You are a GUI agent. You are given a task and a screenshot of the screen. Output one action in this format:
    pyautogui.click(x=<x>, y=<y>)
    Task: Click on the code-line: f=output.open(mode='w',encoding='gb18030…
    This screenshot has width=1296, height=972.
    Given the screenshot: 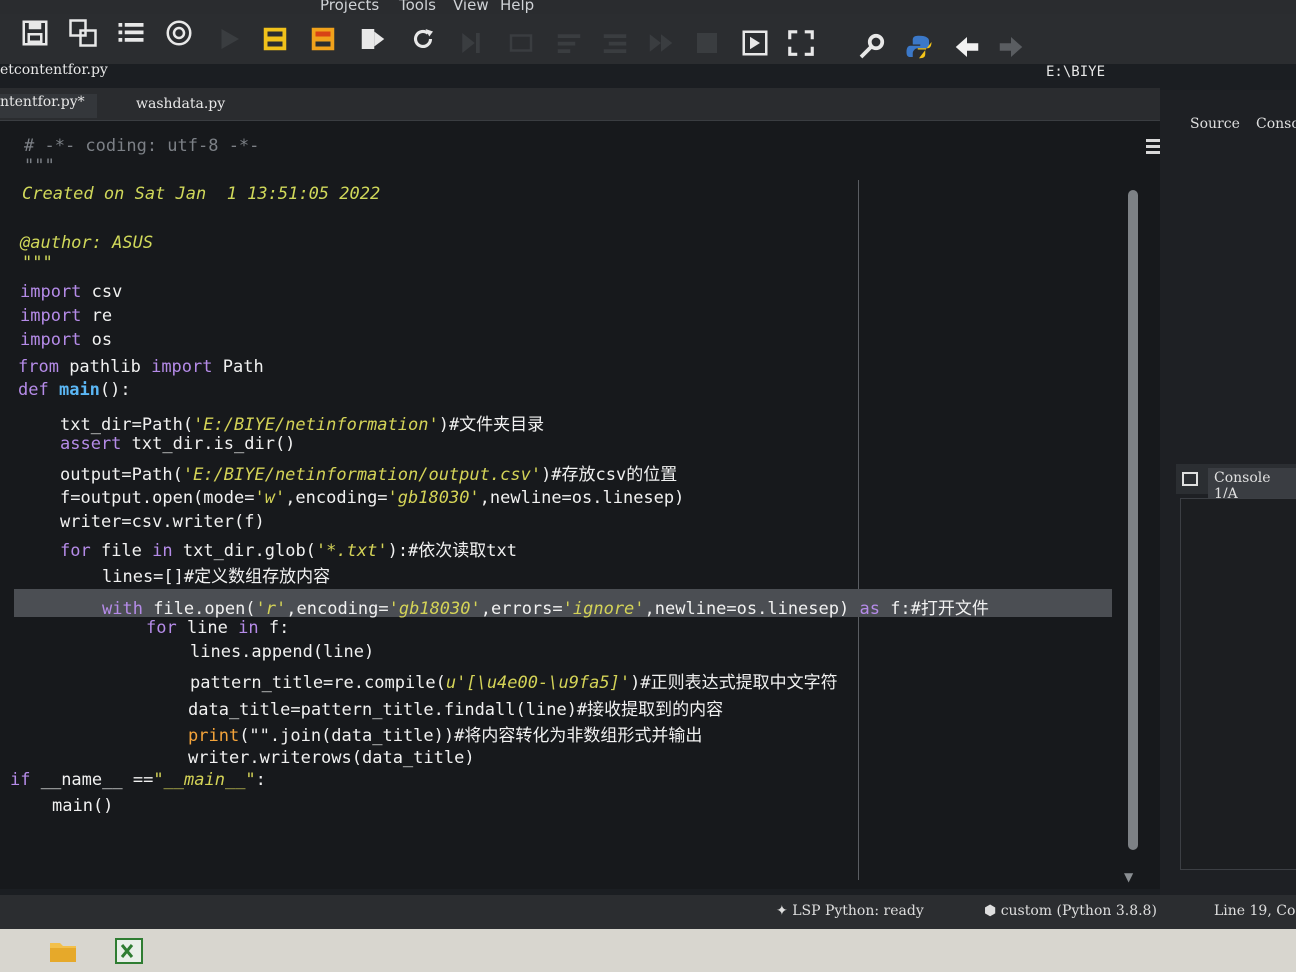 What is the action you would take?
    pyautogui.click(x=372, y=498)
    